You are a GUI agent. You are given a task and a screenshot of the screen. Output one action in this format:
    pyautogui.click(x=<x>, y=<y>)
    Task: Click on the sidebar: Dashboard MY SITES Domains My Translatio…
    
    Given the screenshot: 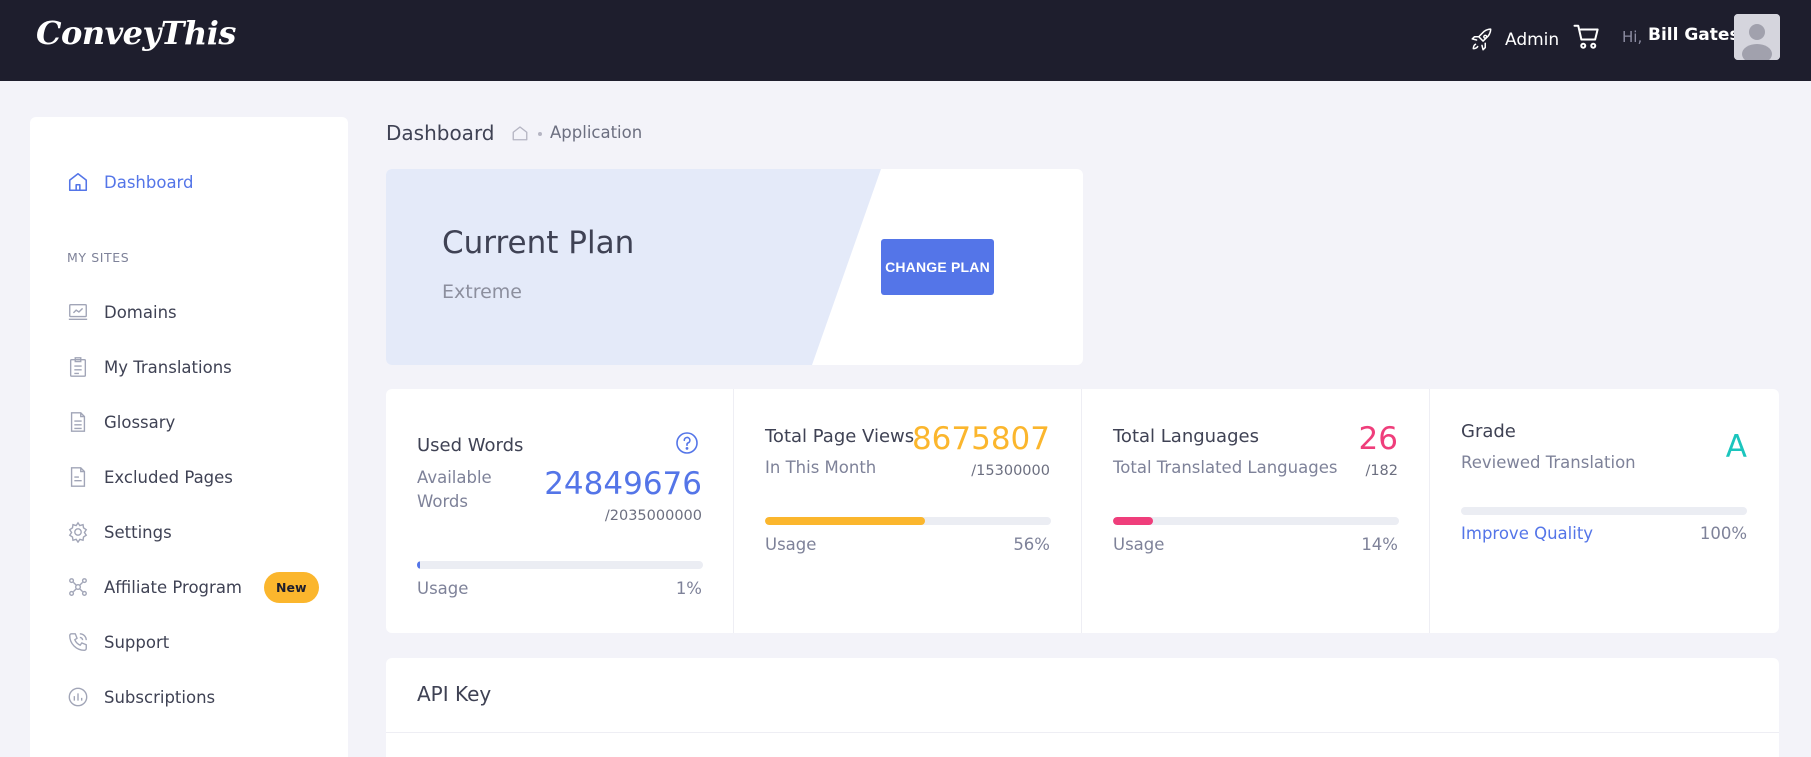 What is the action you would take?
    pyautogui.click(x=189, y=437)
    